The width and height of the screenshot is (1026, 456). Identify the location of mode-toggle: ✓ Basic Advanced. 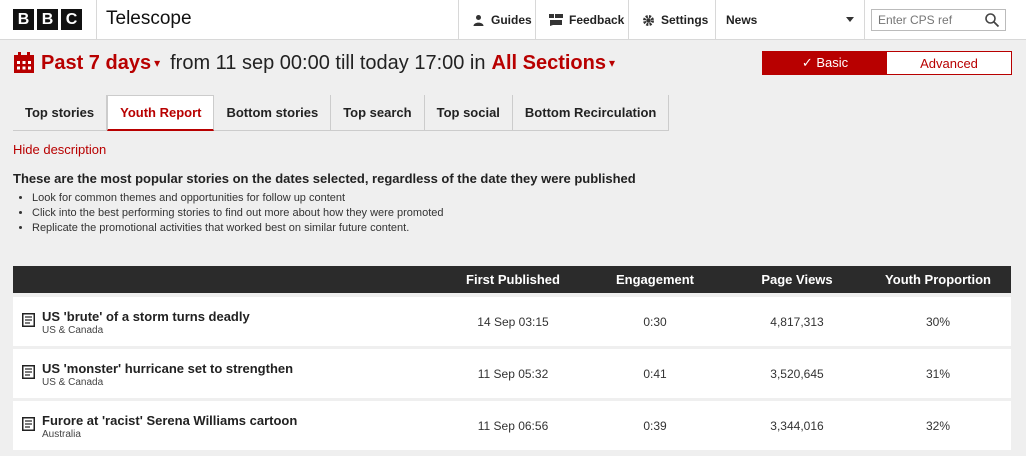
(887, 63).